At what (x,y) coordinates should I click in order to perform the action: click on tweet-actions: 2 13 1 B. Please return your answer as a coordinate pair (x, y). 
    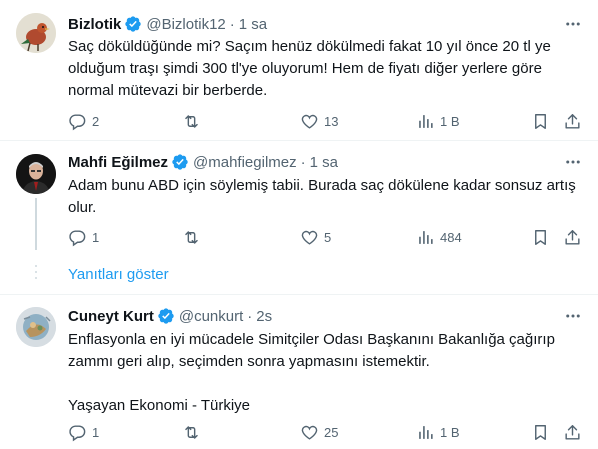
    Looking at the image, I should click on (329, 121).